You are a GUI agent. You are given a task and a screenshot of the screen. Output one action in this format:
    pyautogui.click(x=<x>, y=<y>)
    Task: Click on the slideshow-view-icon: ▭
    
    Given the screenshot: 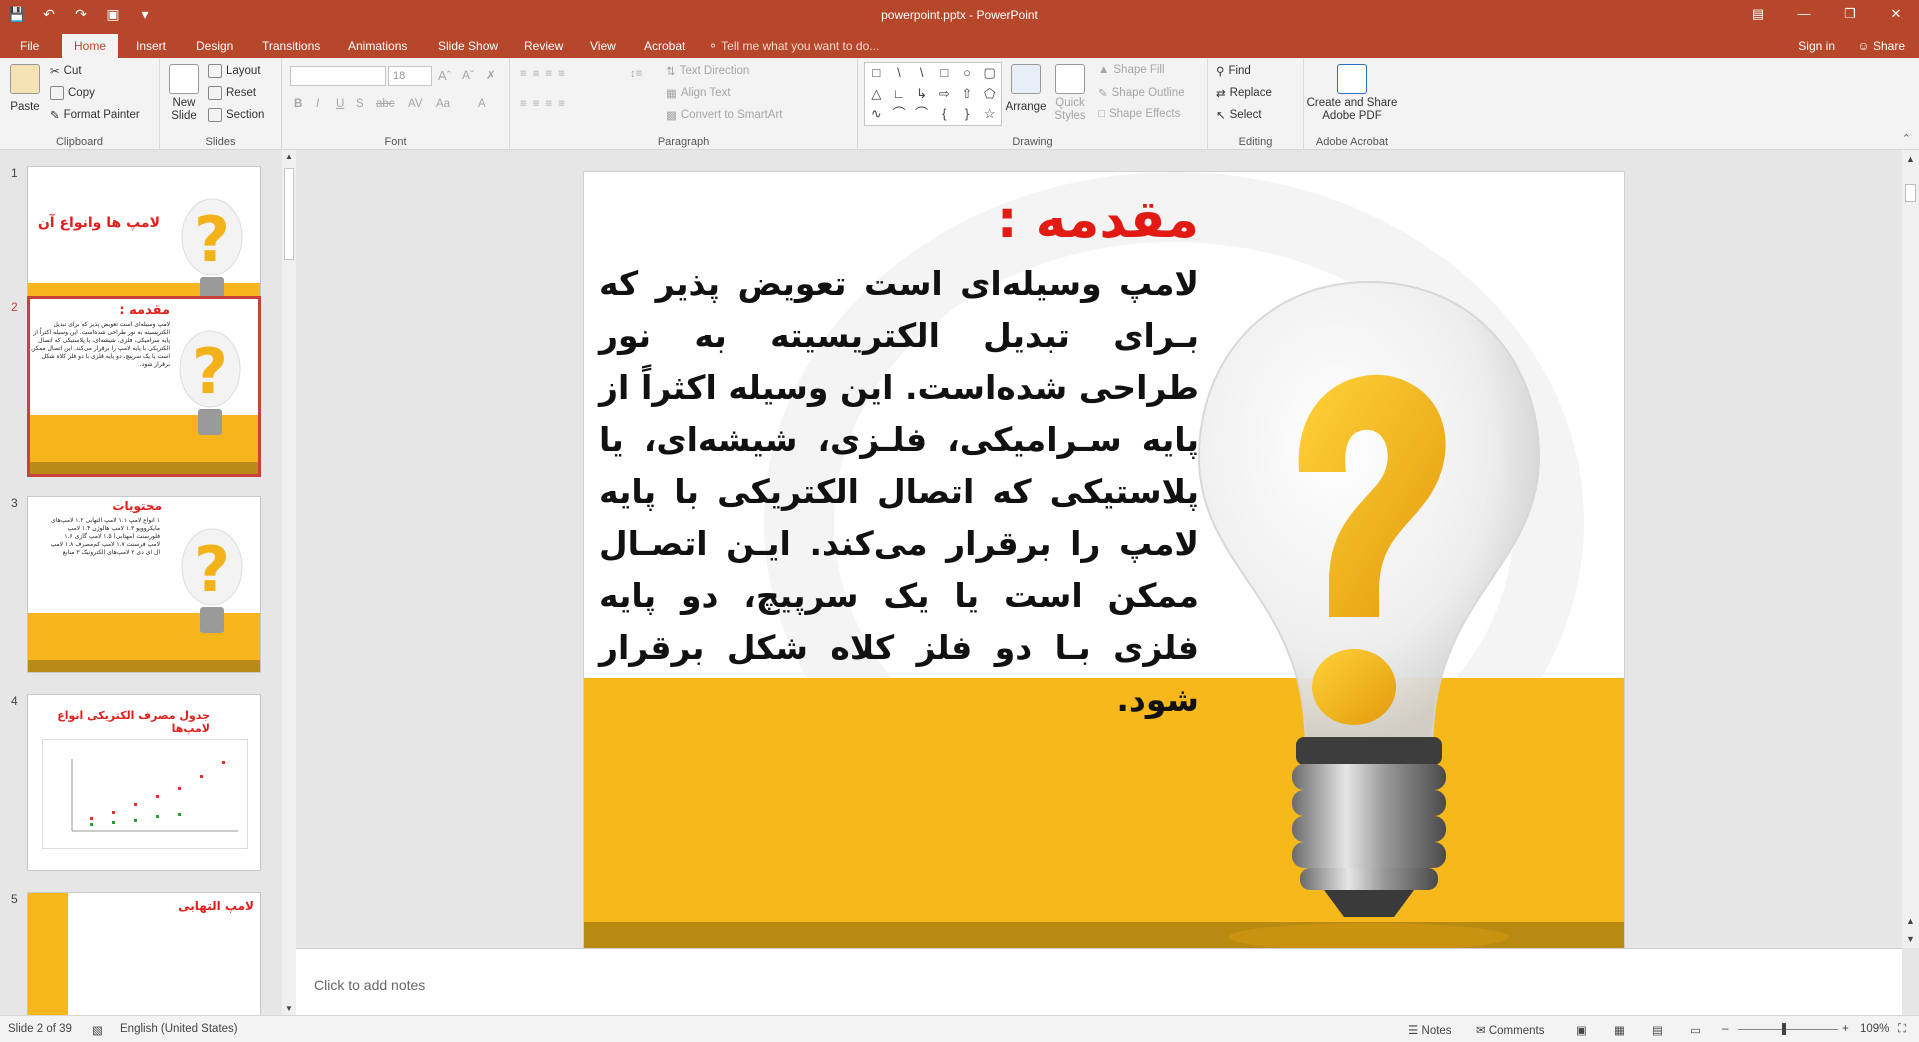 What is the action you would take?
    pyautogui.click(x=1695, y=1030)
    